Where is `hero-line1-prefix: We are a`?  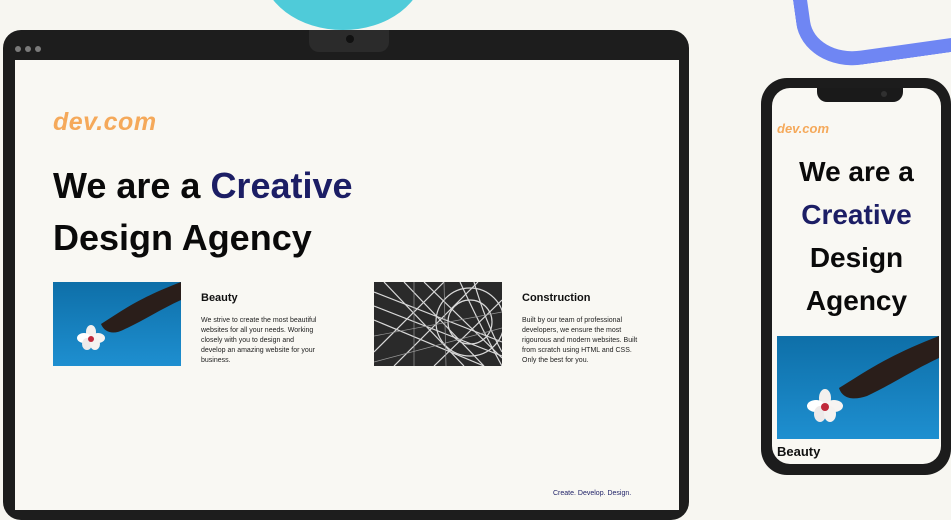 hero-line1-prefix: We are a is located at coordinates (132, 185).